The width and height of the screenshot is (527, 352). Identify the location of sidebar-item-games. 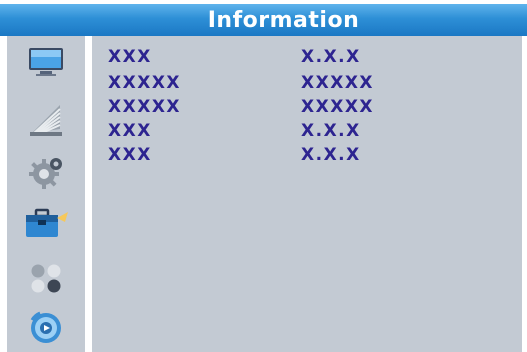
(46, 278).